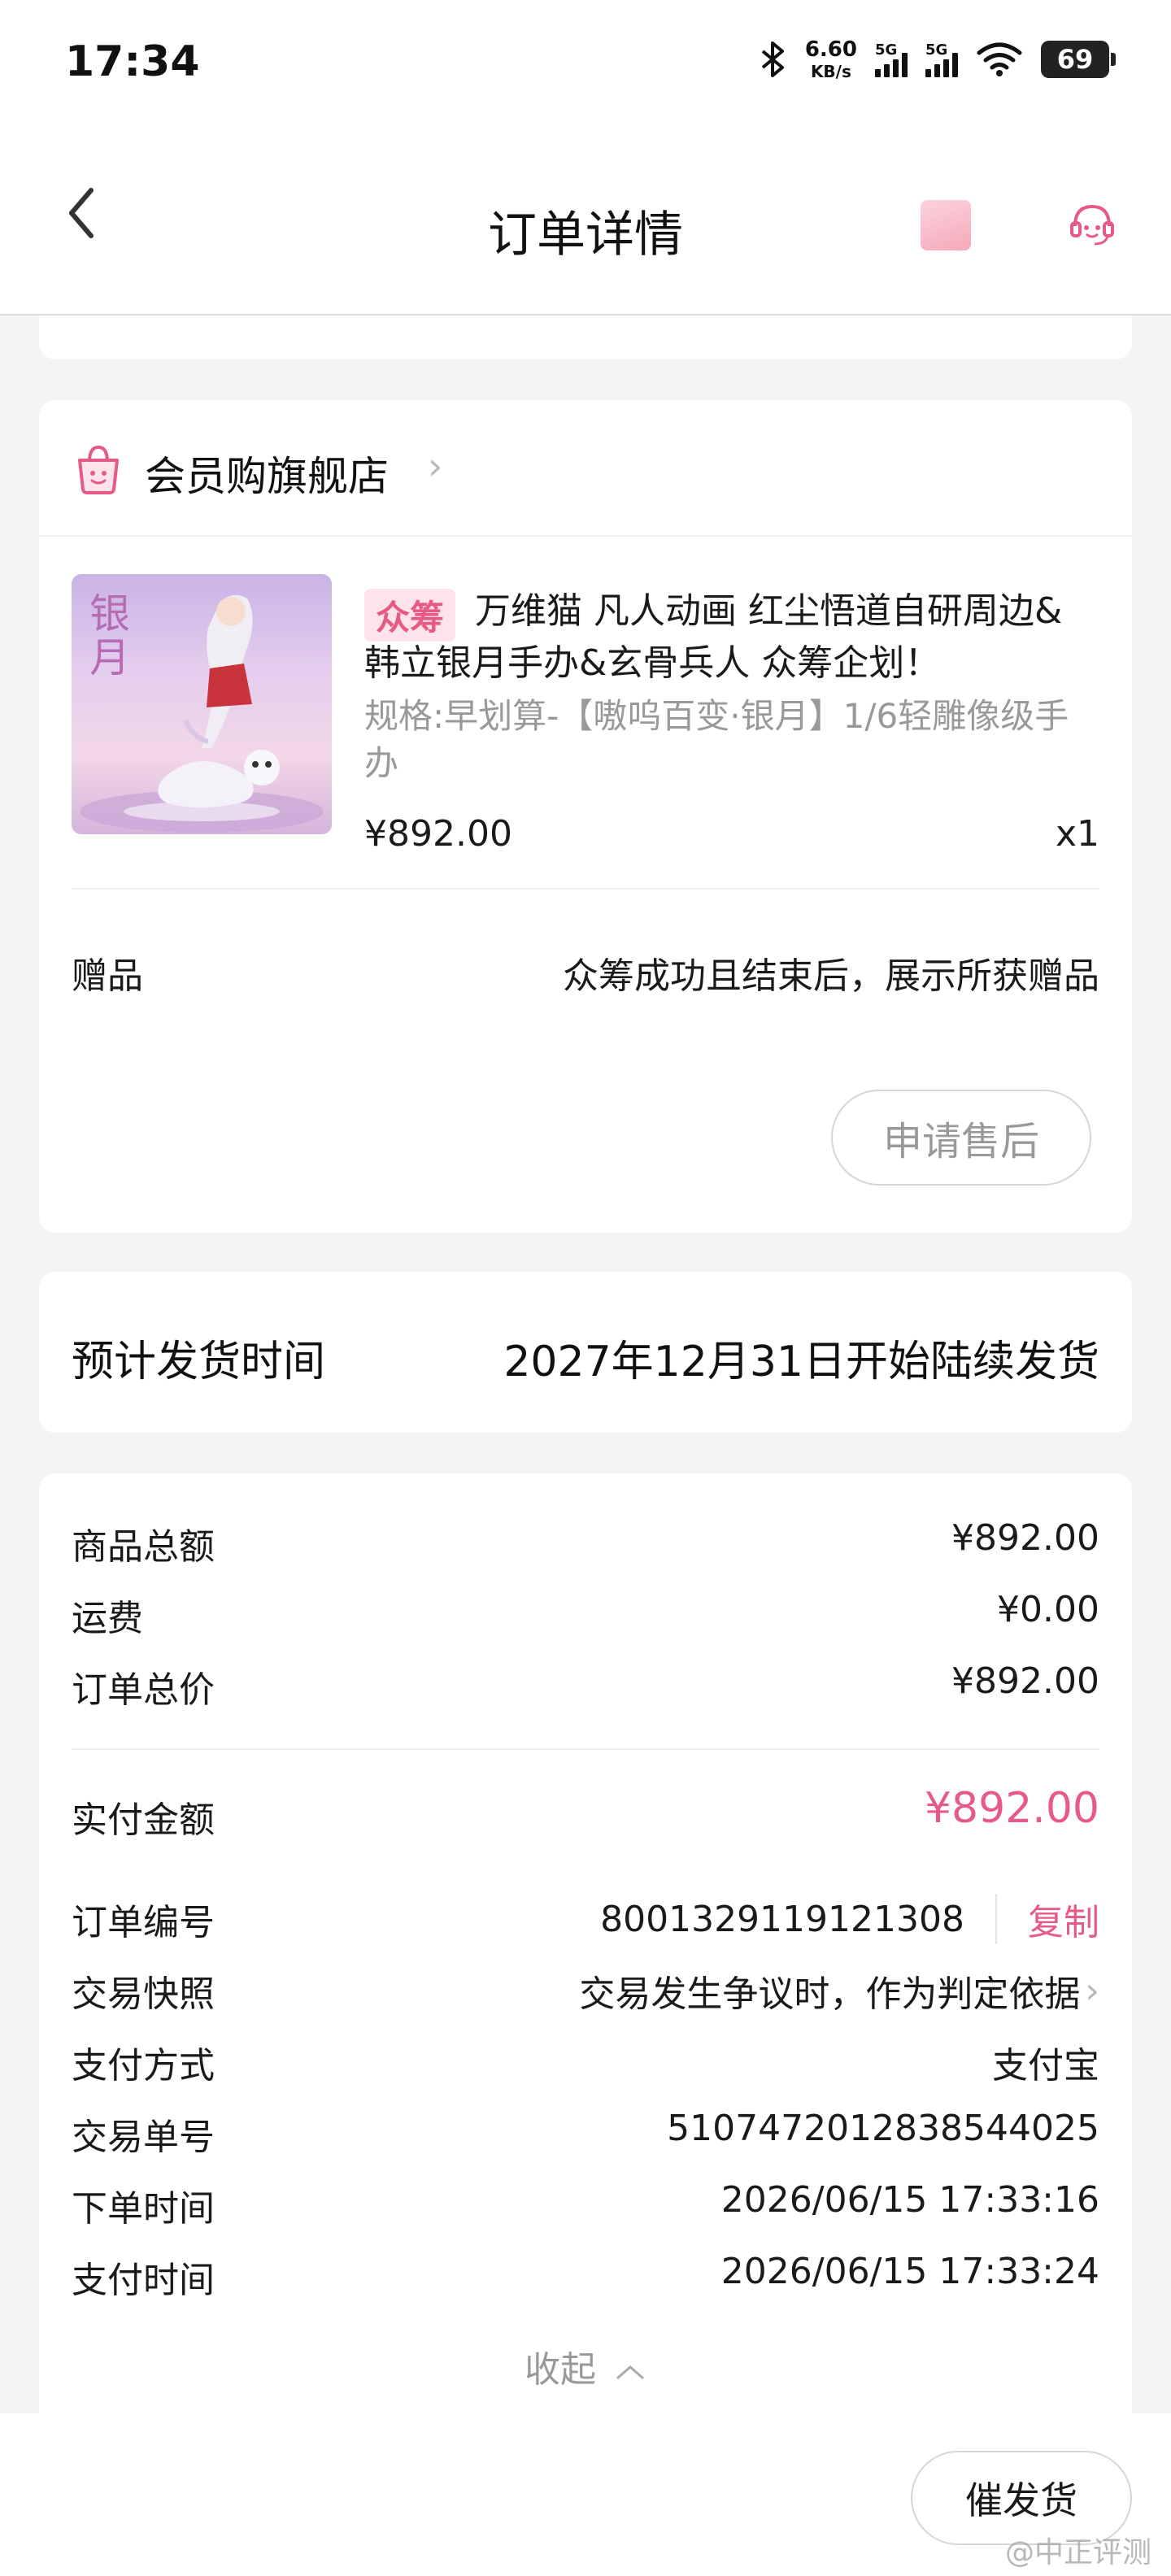 The width and height of the screenshot is (1171, 2576). I want to click on previous-card-bottom, so click(585, 337).